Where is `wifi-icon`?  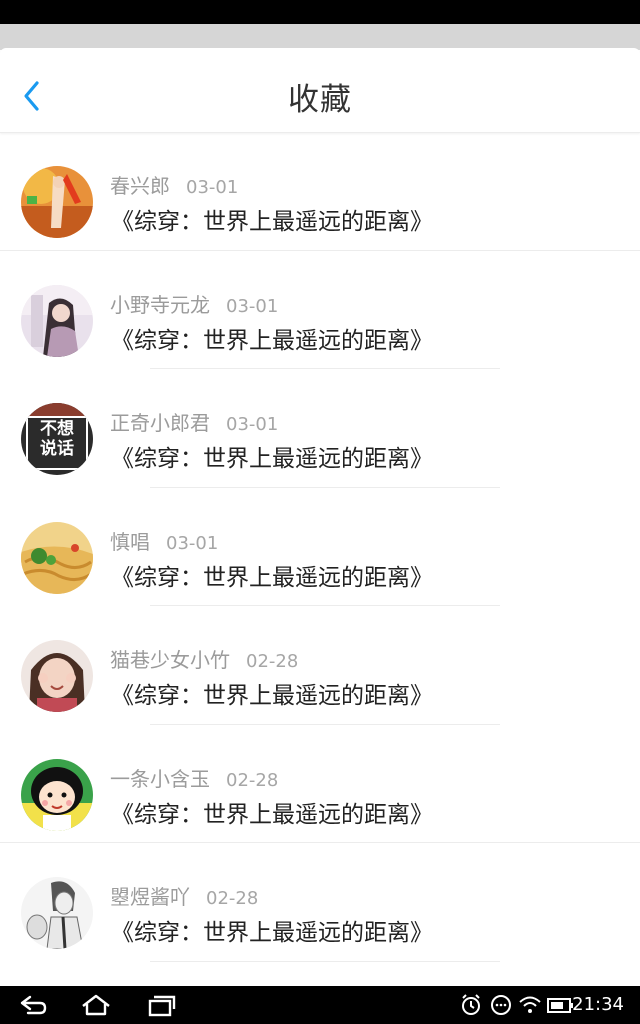
wifi-icon is located at coordinates (530, 1004).